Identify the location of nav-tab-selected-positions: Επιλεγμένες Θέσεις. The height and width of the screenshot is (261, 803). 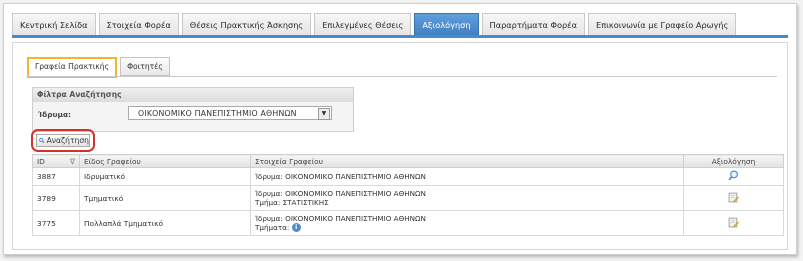
(363, 24).